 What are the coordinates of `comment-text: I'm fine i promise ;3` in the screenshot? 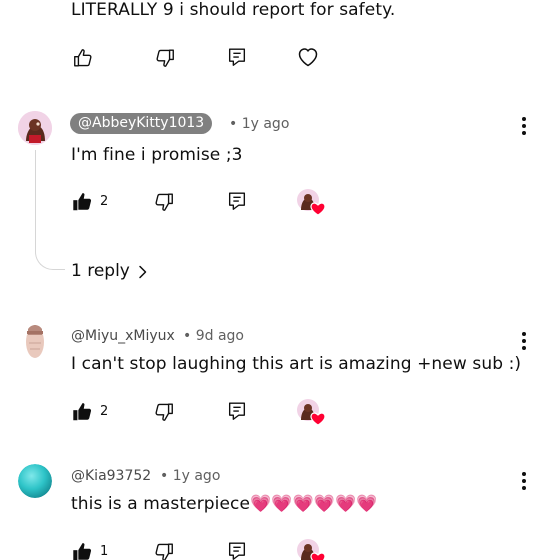 It's located at (157, 155).